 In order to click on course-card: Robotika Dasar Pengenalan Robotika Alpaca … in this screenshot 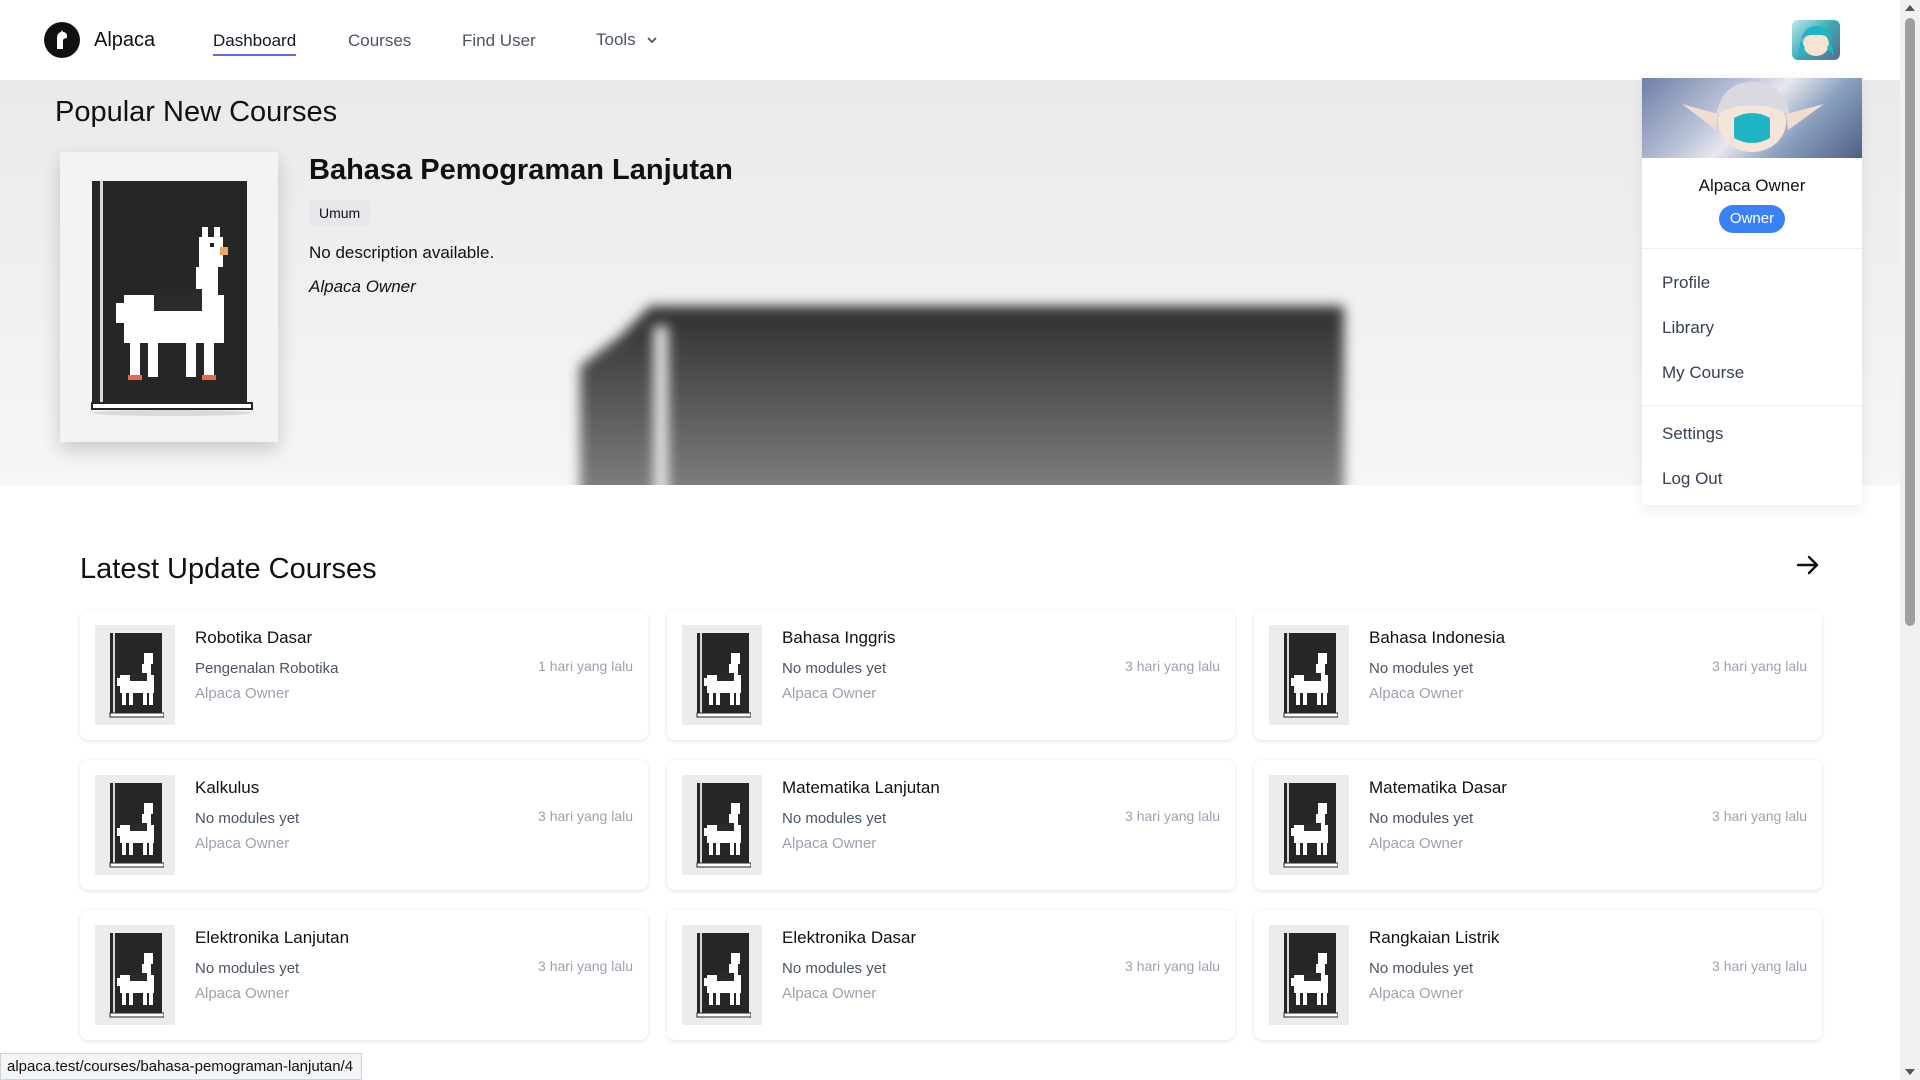, I will do `click(364, 675)`.